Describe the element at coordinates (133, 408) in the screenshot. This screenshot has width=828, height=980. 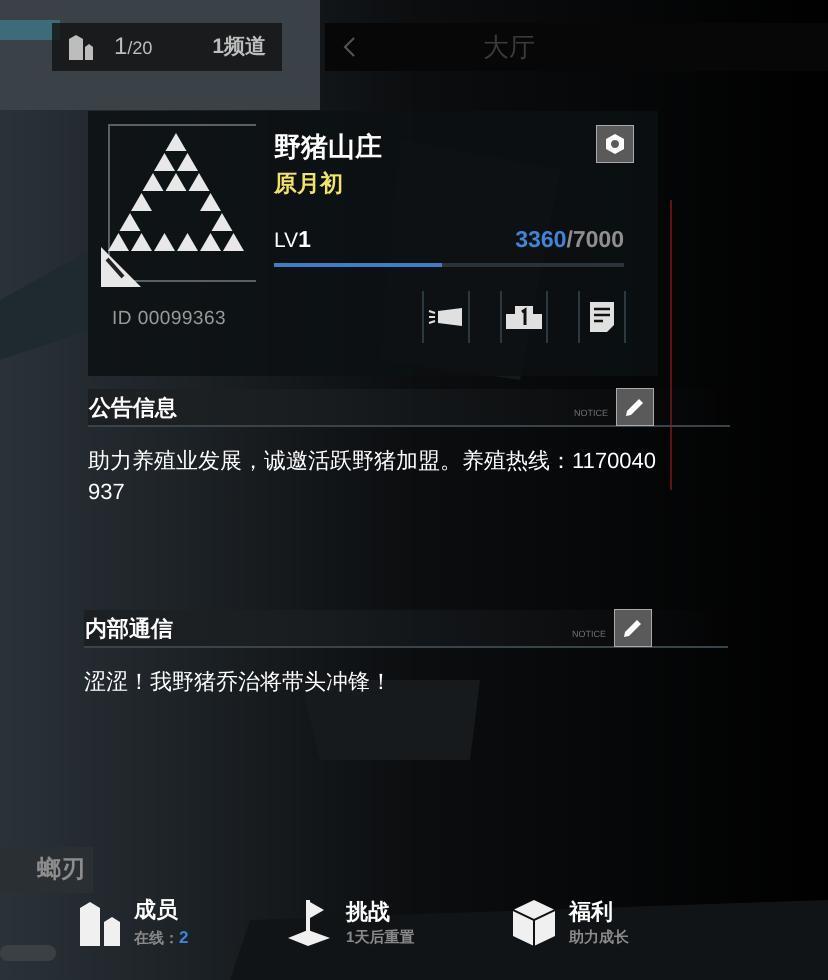
I see `section-title: 公告信息` at that location.